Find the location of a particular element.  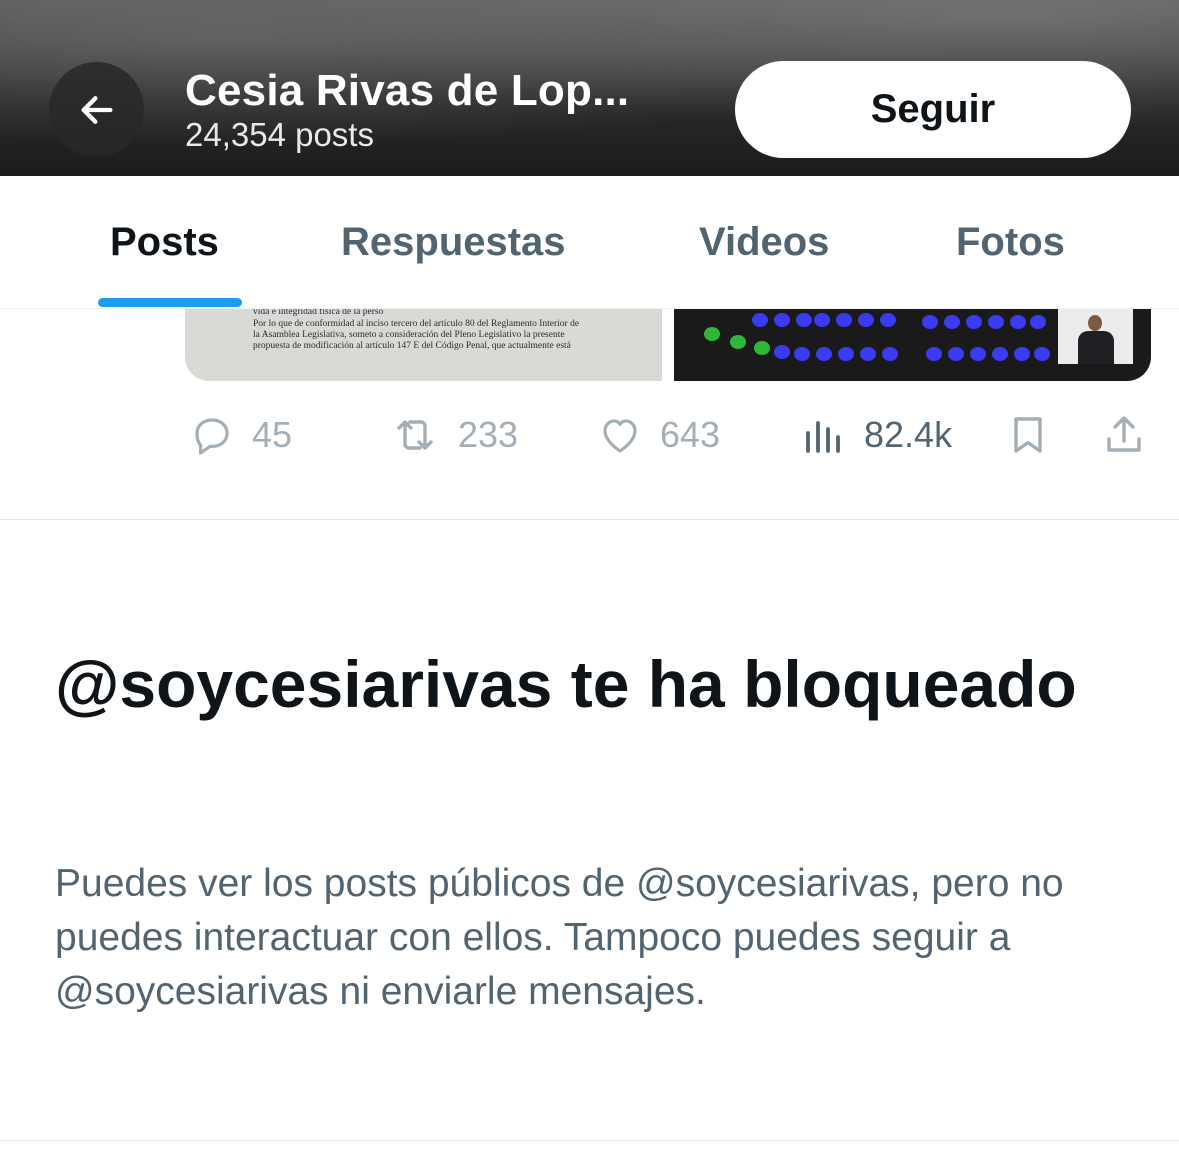

like-icon is located at coordinates (620, 436).